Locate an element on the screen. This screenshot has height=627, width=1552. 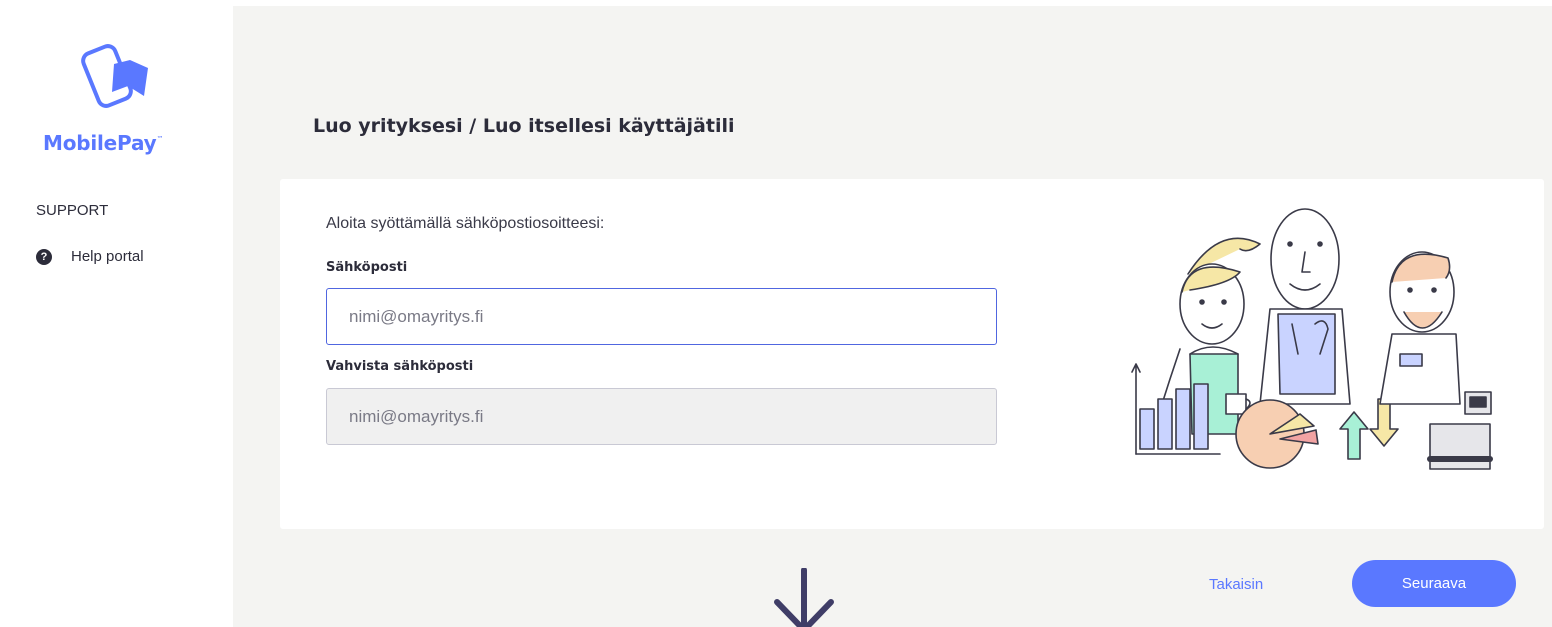
email-label: Sähköposti is located at coordinates (367, 267).